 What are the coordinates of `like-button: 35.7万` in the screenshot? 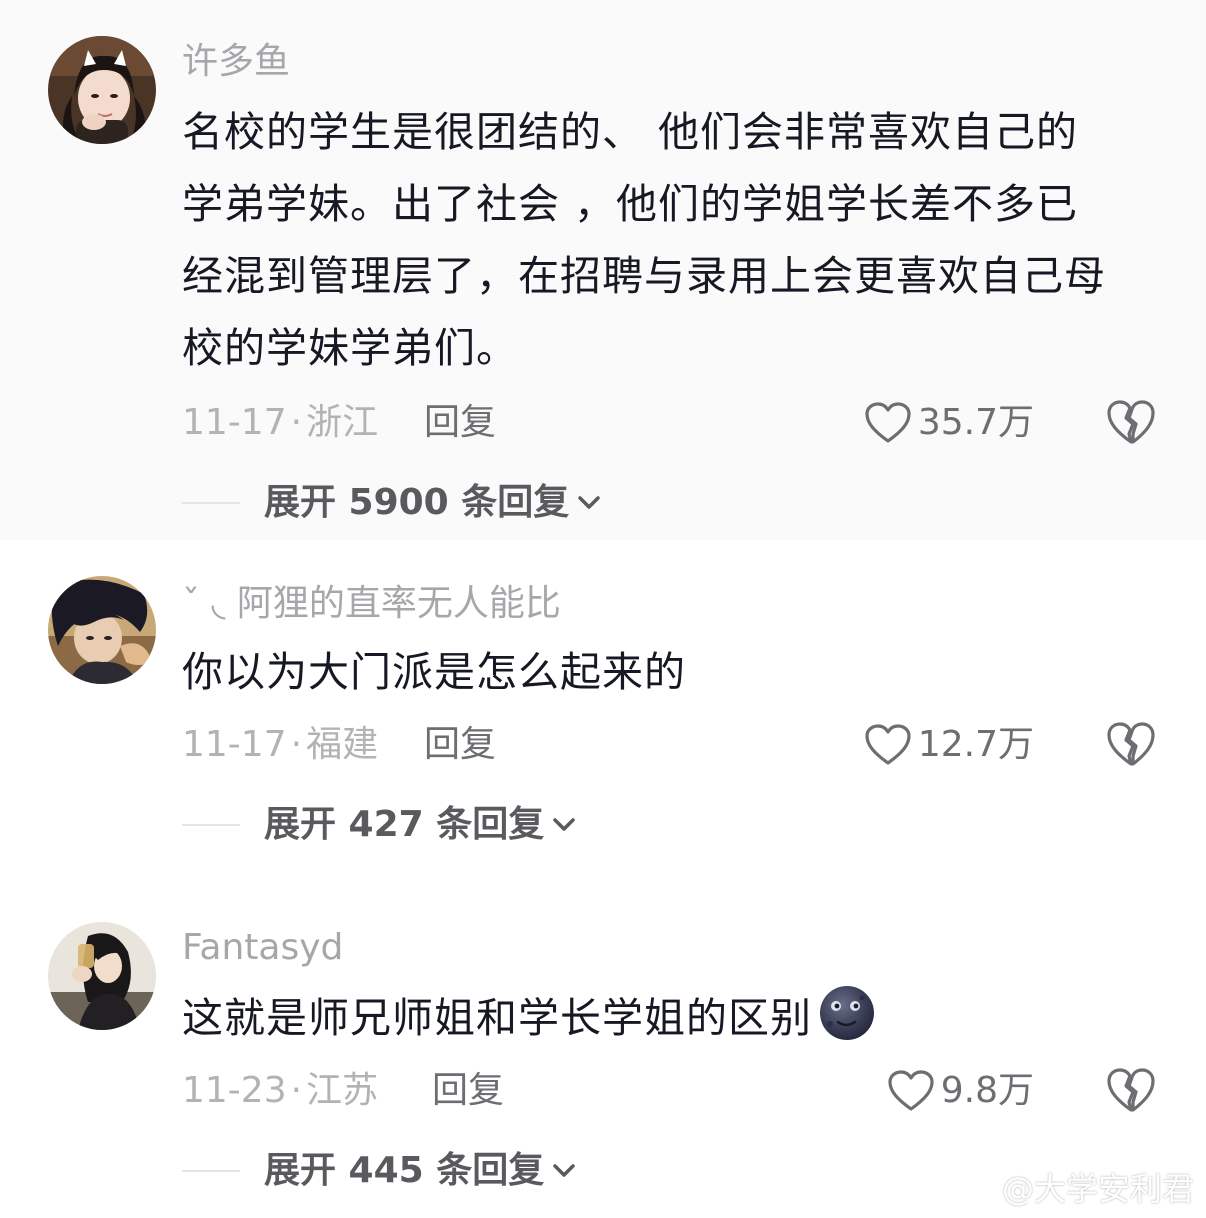 It's located at (949, 423).